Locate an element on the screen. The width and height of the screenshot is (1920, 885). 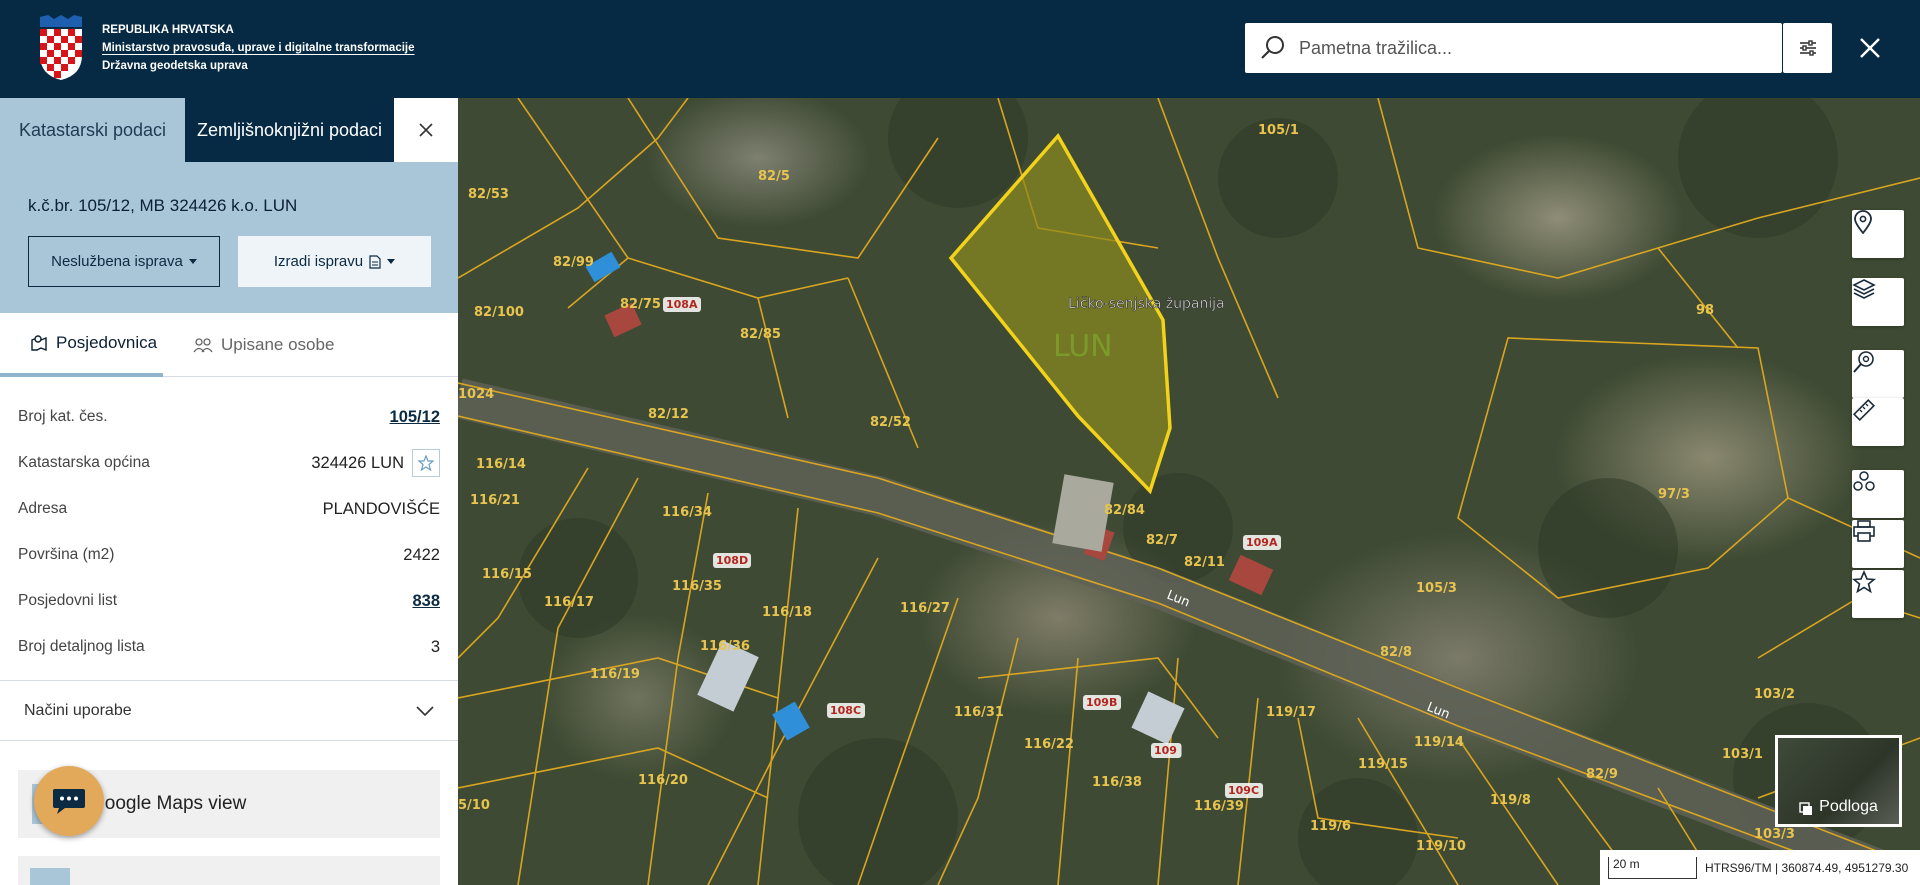
parcel-number-link: 105/12 is located at coordinates (415, 417).